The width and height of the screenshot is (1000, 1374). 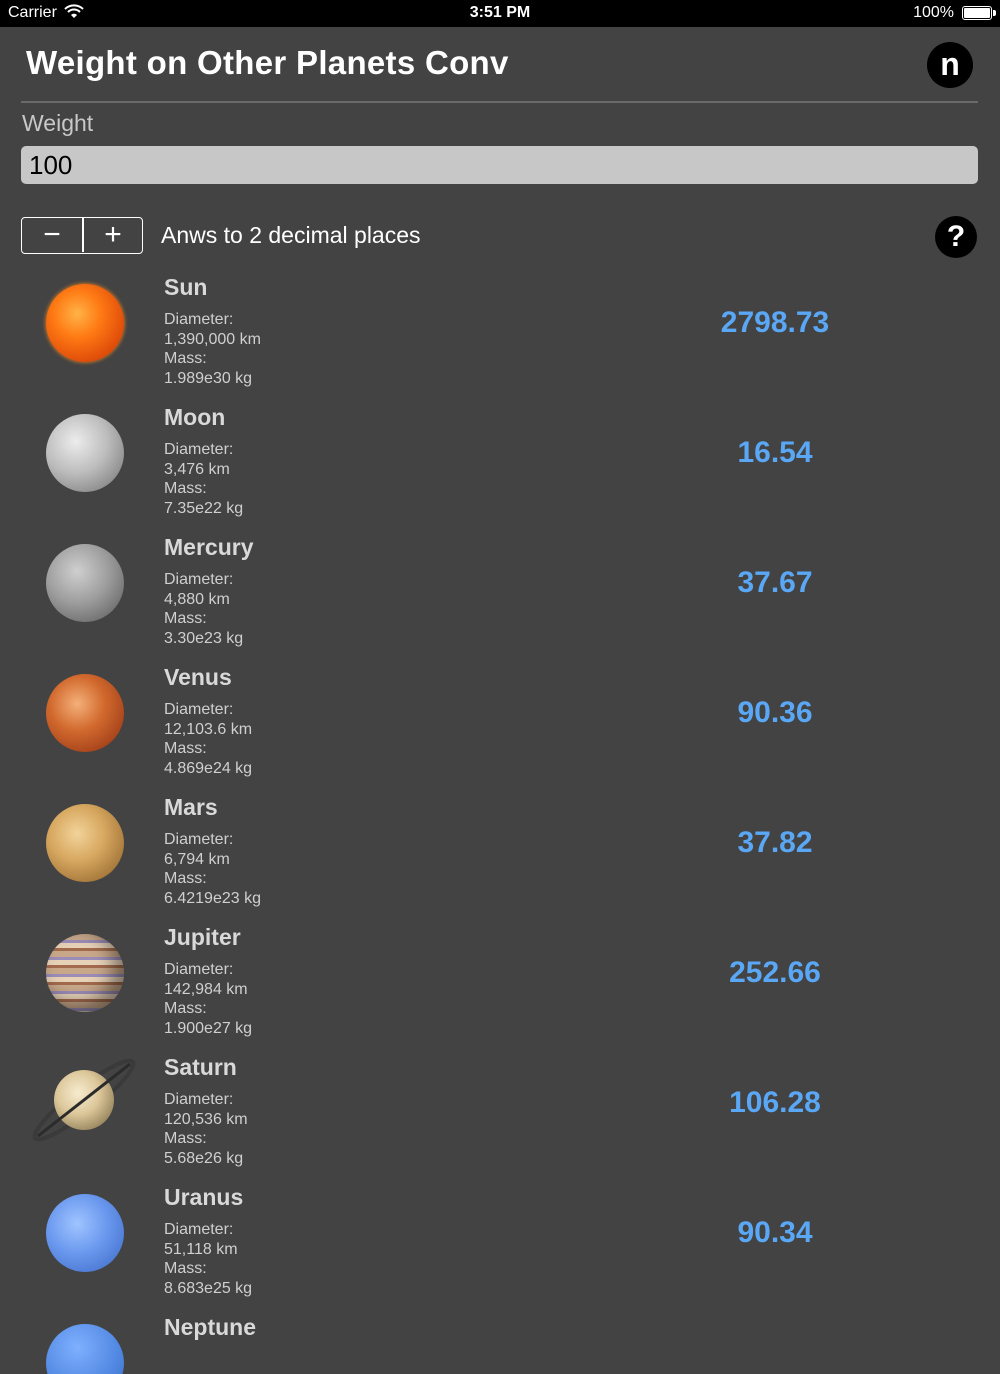 I want to click on mass-value: 5.68e26 kg, so click(x=204, y=1158).